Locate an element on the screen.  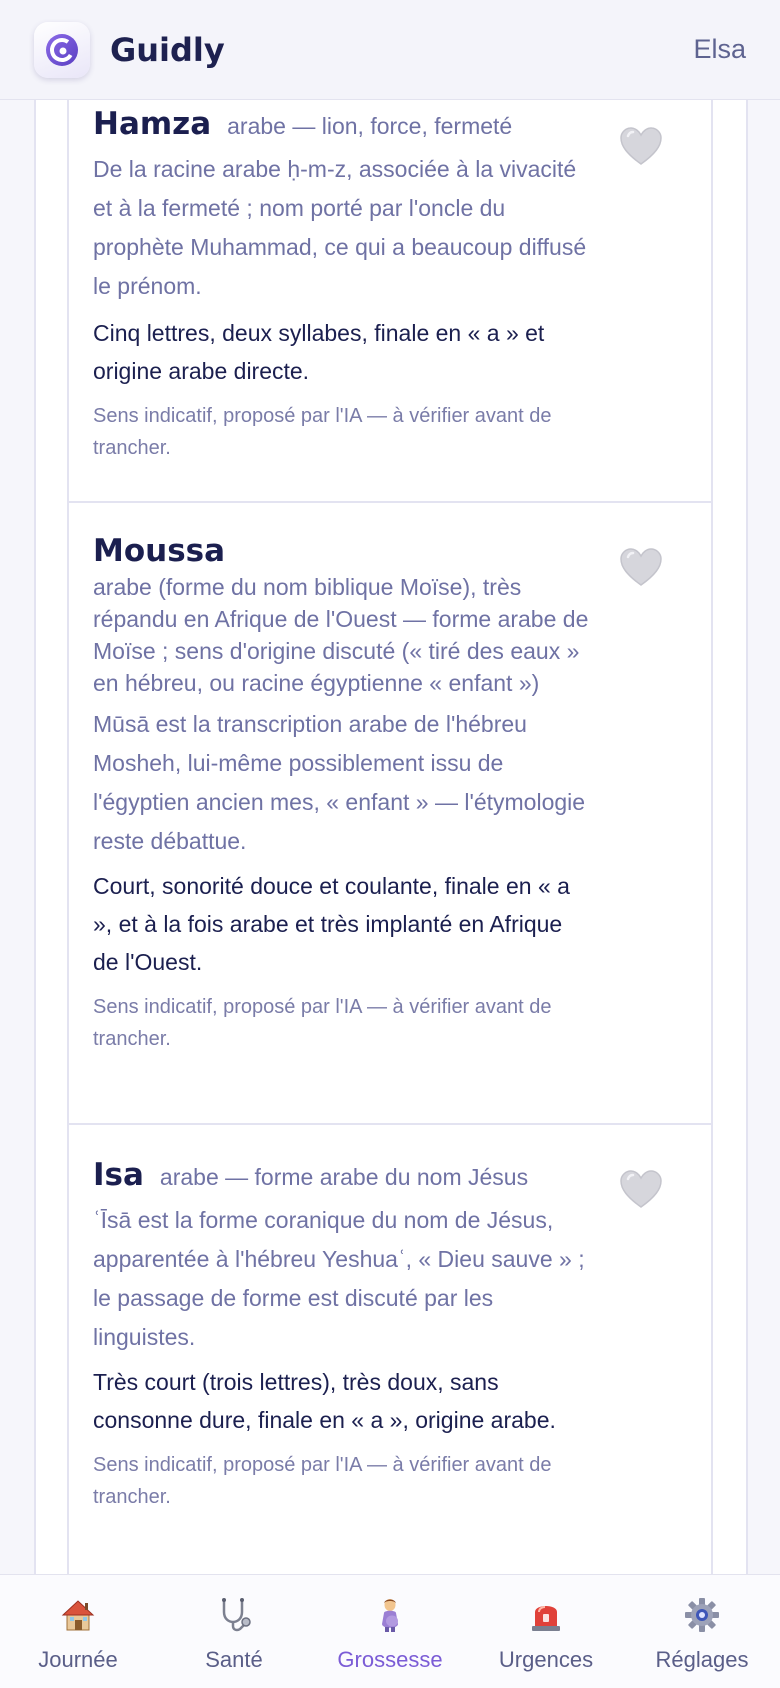
tab-reglages: Réglages is located at coordinates (702, 1631).